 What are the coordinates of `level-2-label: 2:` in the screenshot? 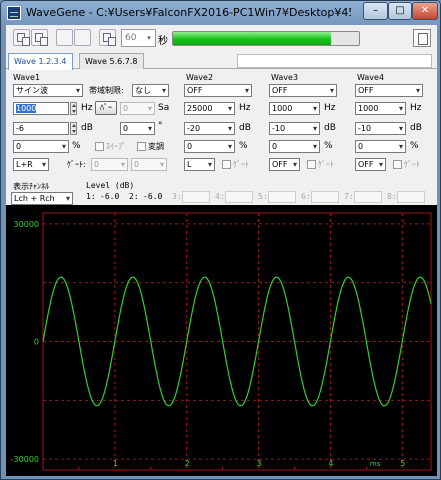 It's located at (134, 196).